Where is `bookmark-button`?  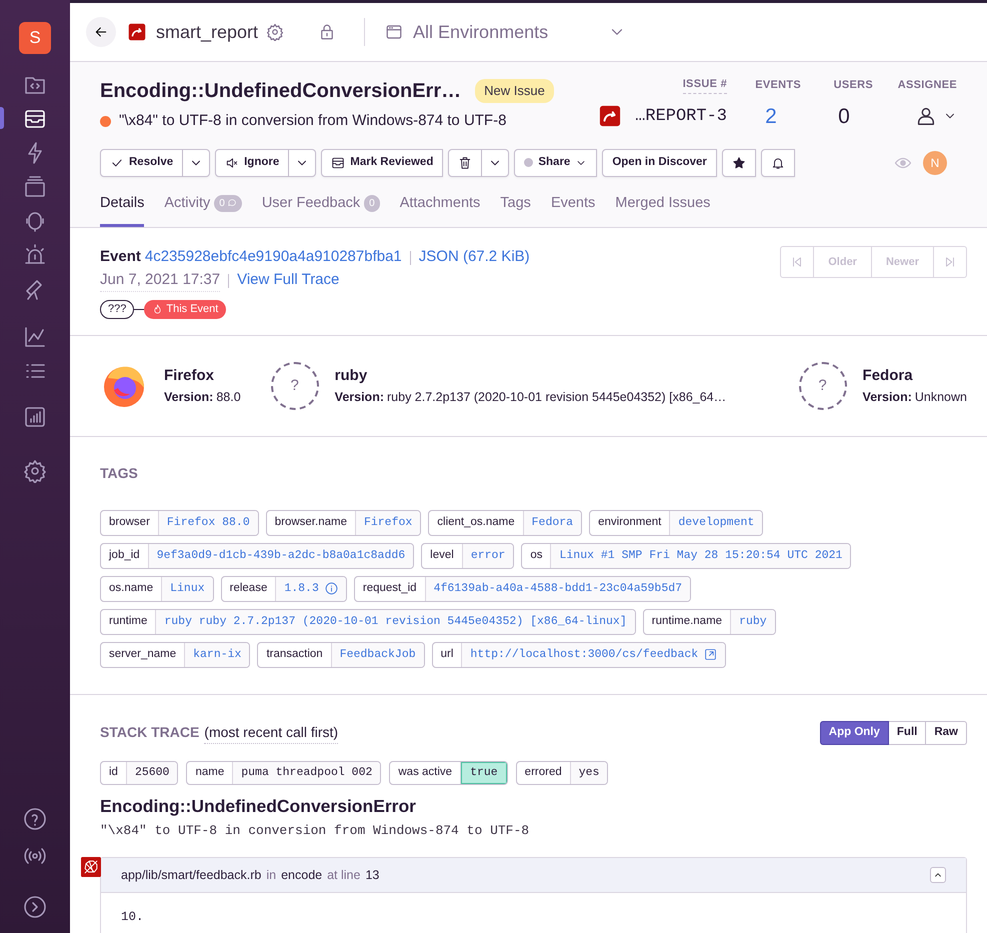 bookmark-button is located at coordinates (739, 162).